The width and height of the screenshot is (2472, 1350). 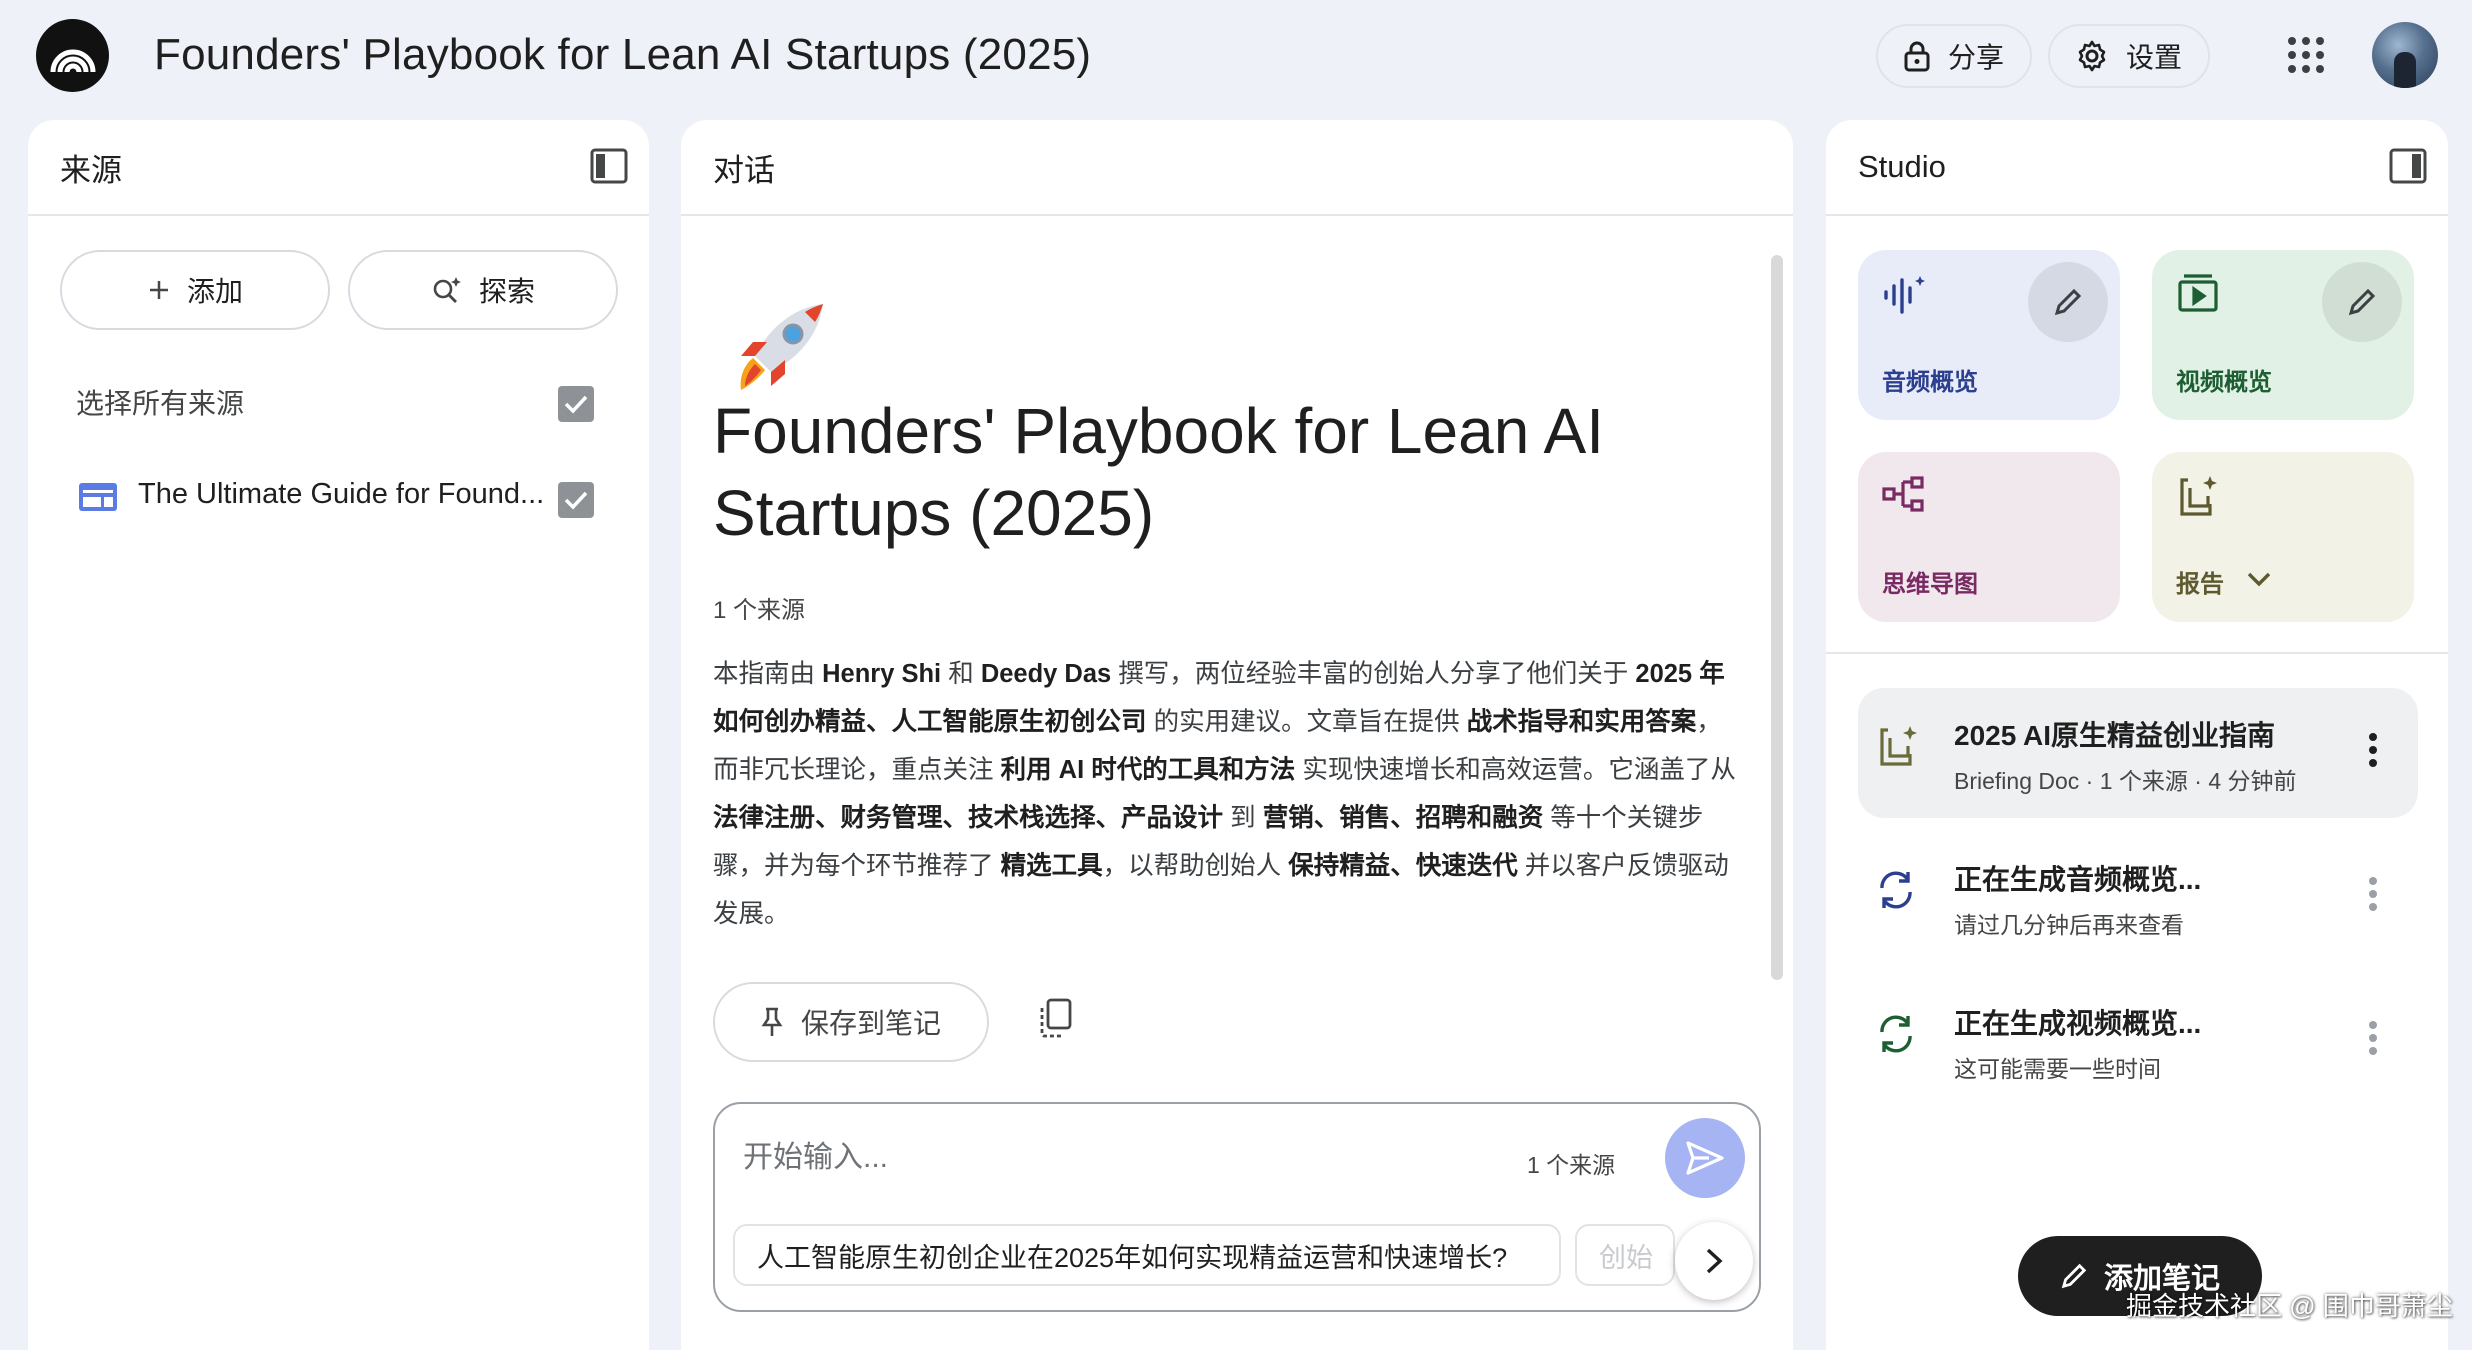 I want to click on chat-scrollbar, so click(x=1777, y=617).